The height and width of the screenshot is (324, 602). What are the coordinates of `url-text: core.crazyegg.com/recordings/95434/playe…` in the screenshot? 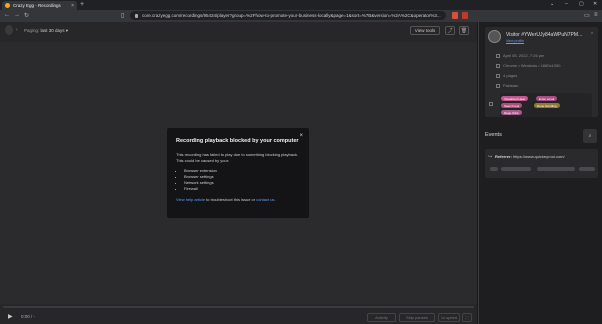 It's located at (291, 15).